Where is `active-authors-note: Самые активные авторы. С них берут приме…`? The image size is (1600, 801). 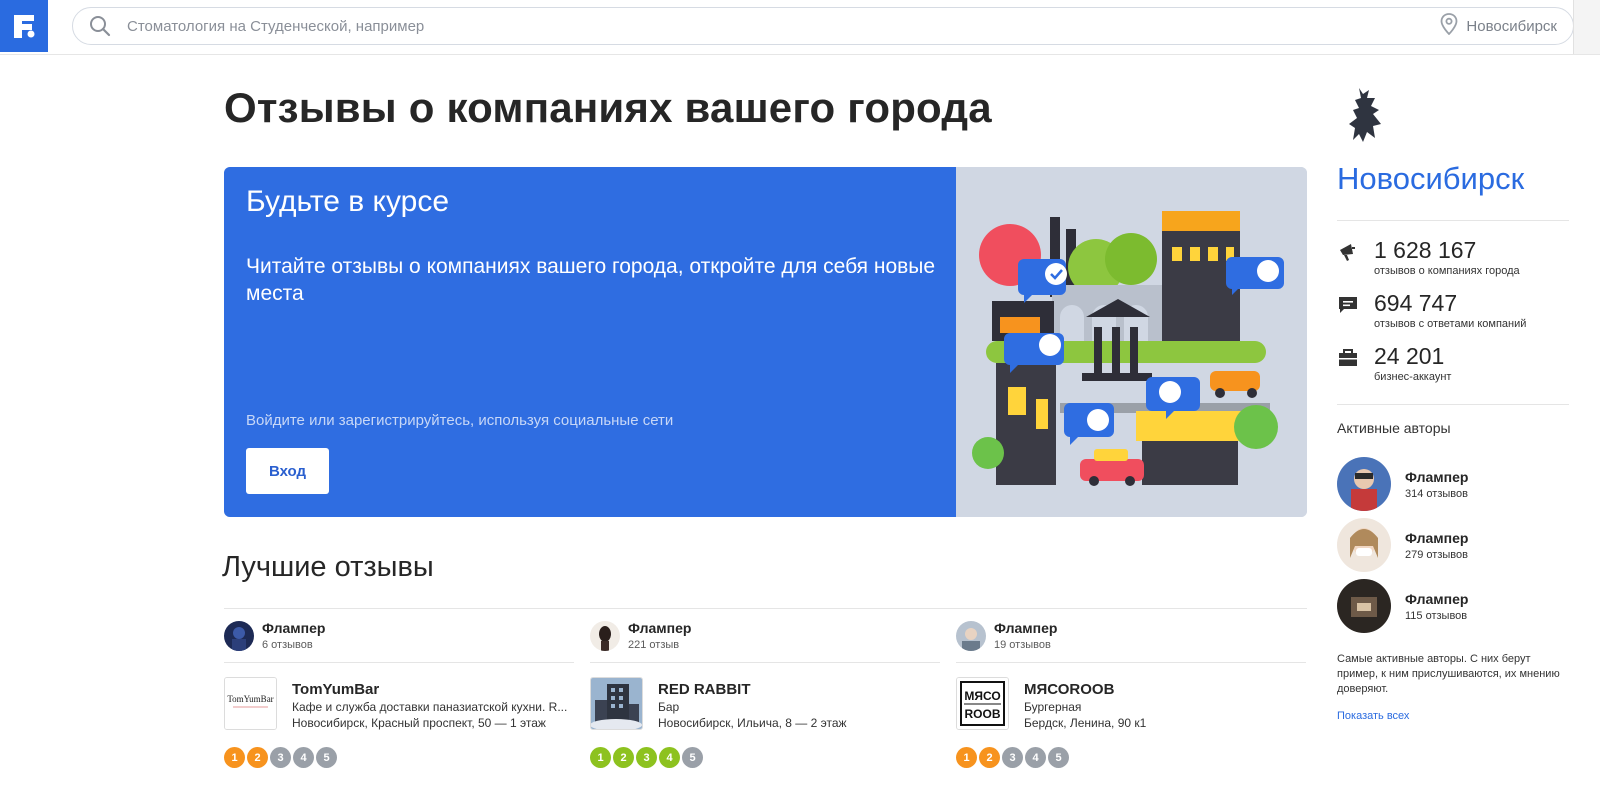 active-authors-note: Самые активные авторы. С них берут приме… is located at coordinates (1448, 674).